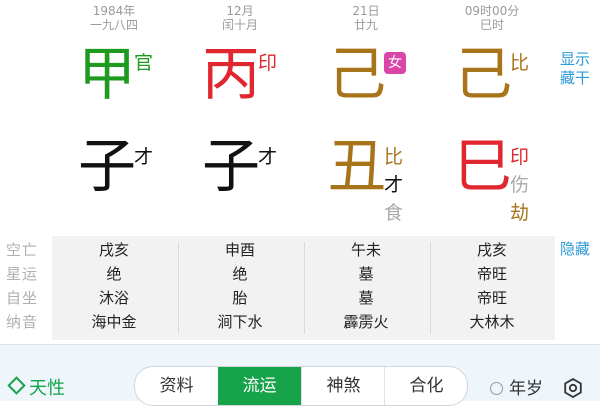 The image size is (600, 406). I want to click on hour-branch-hidden-0: 印, so click(520, 157).